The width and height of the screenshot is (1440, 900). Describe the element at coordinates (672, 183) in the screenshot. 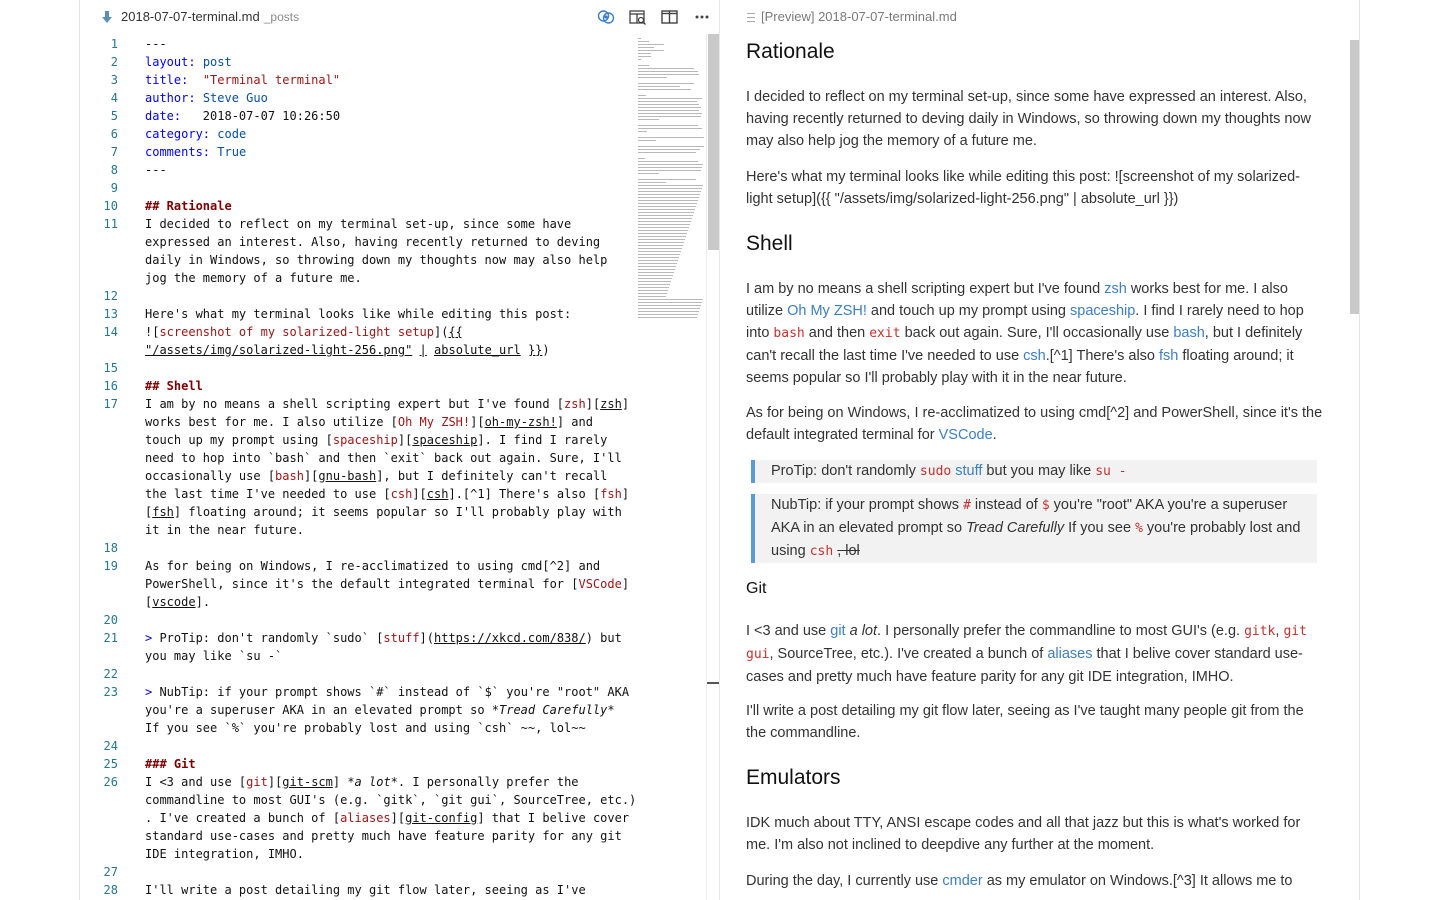

I see `minimap` at that location.